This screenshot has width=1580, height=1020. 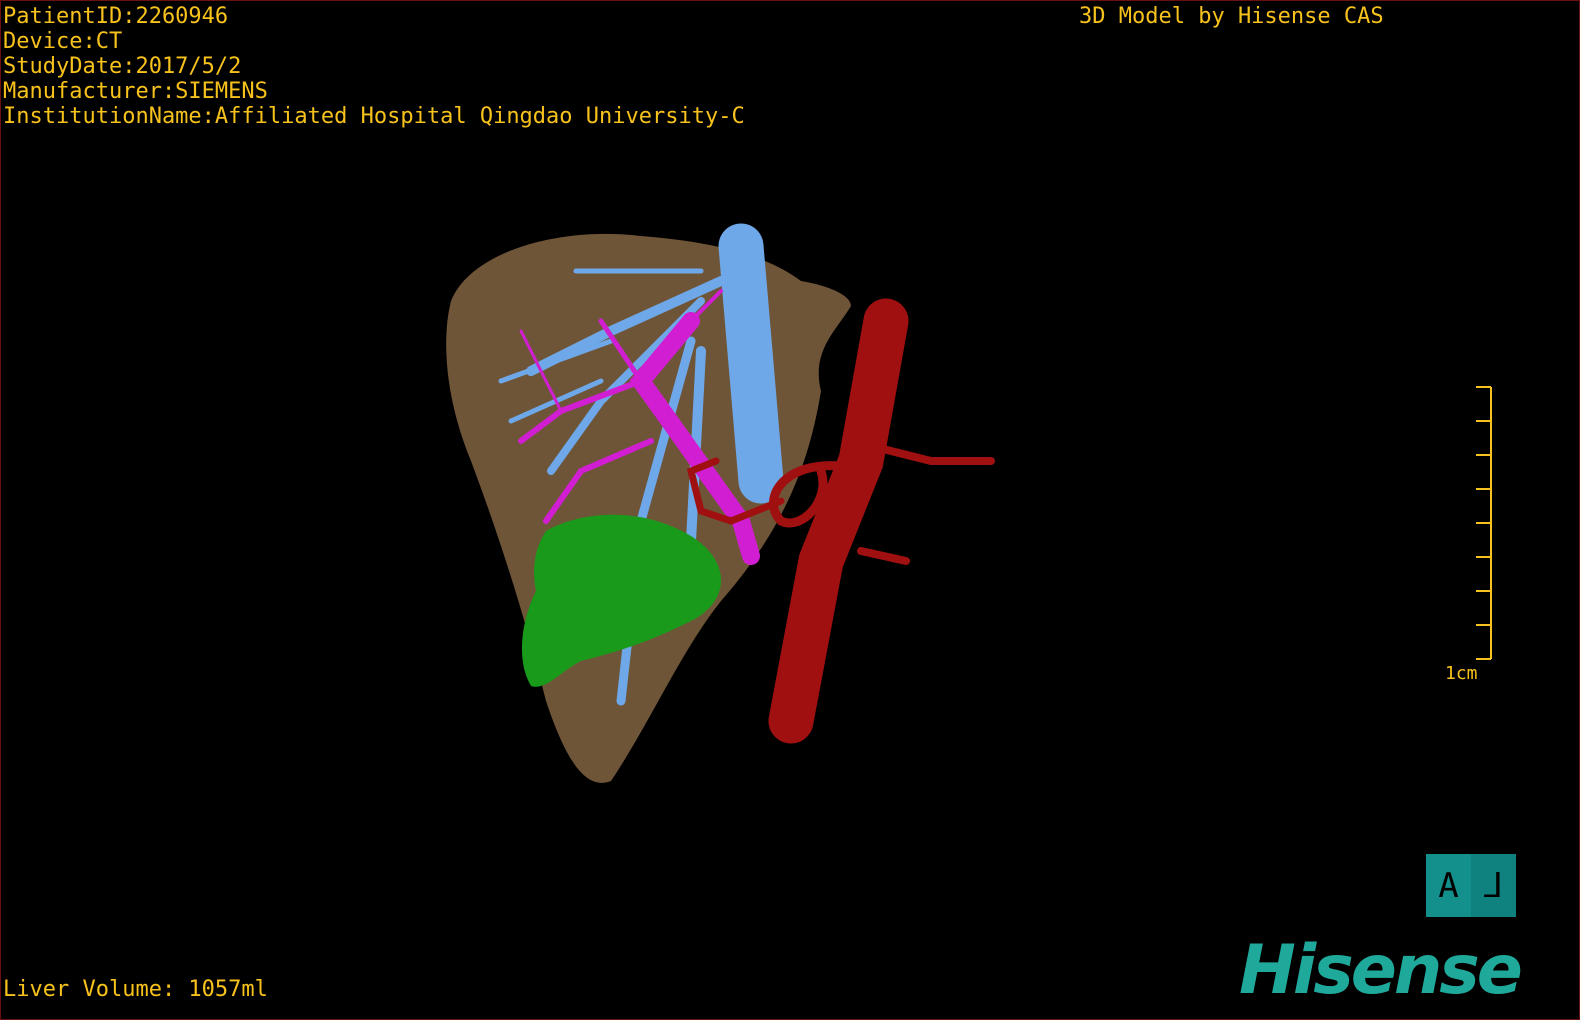 I want to click on scale-bar, so click(x=1484, y=523).